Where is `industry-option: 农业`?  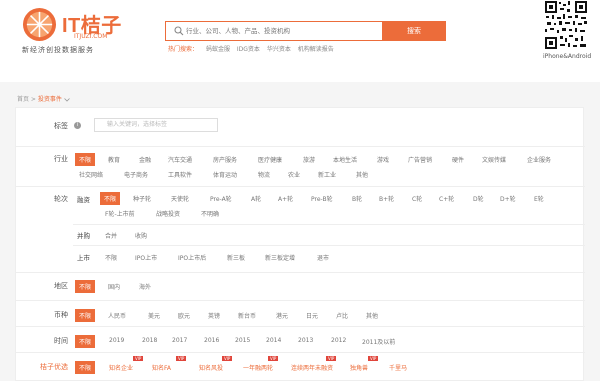
industry-option: 农业 is located at coordinates (294, 174).